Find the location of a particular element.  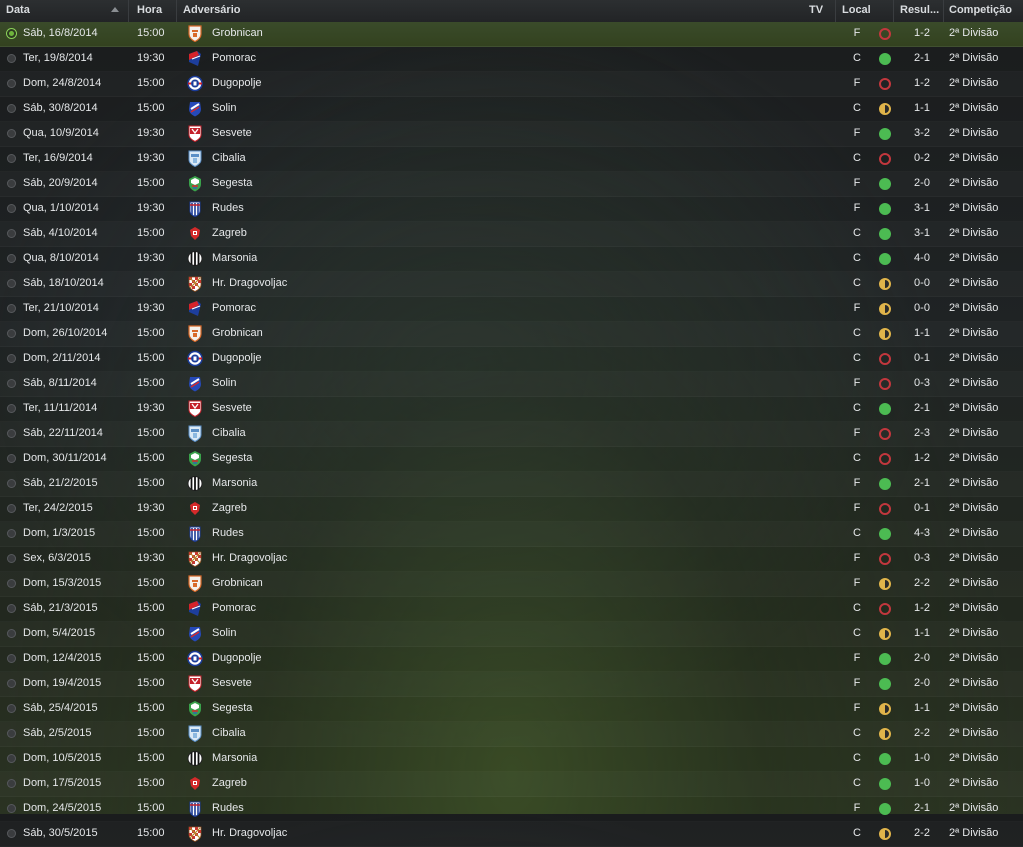

match-score: 2-0 is located at coordinates (922, 683).